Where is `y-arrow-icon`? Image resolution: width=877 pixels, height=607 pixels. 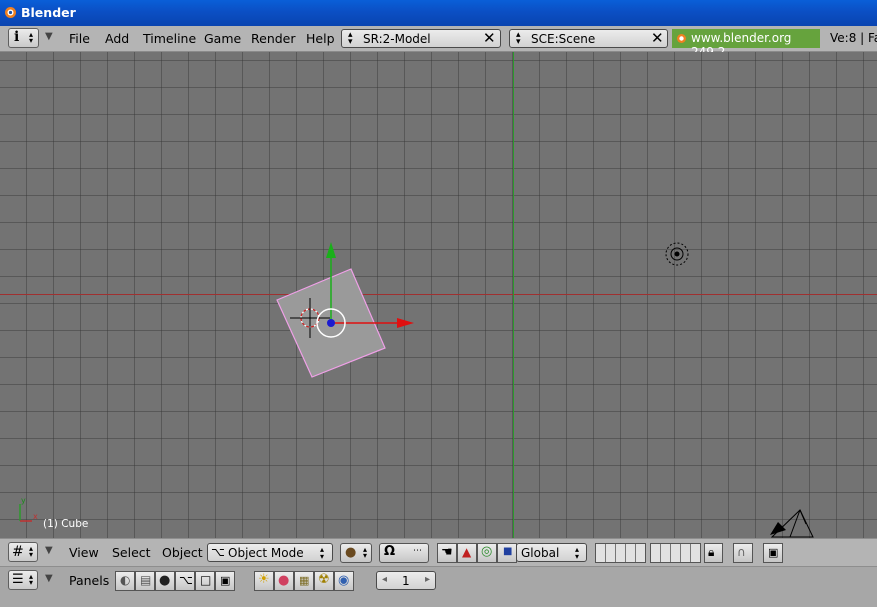
y-arrow-icon is located at coordinates (331, 250).